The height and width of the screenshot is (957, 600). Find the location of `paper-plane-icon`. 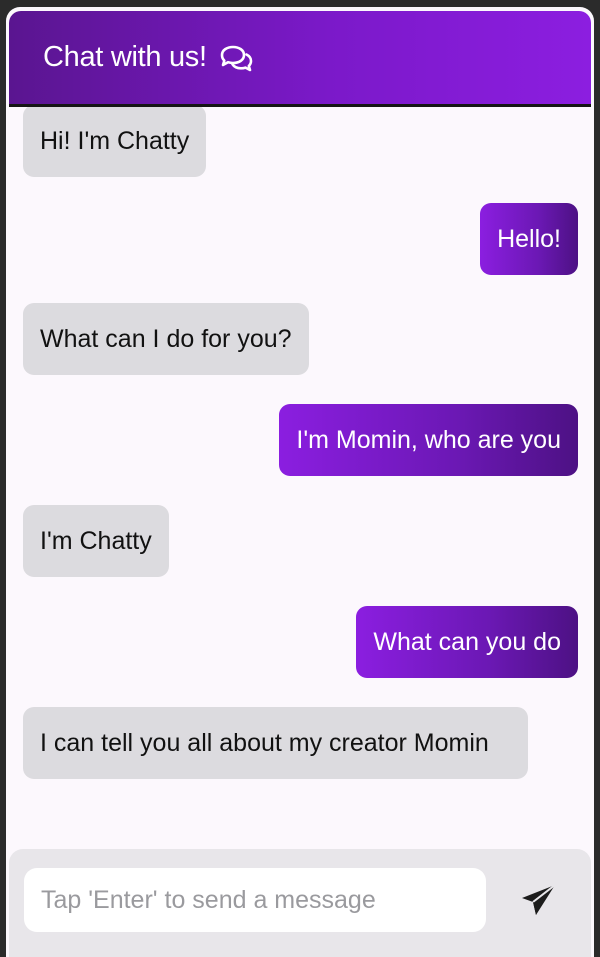

paper-plane-icon is located at coordinates (539, 903).